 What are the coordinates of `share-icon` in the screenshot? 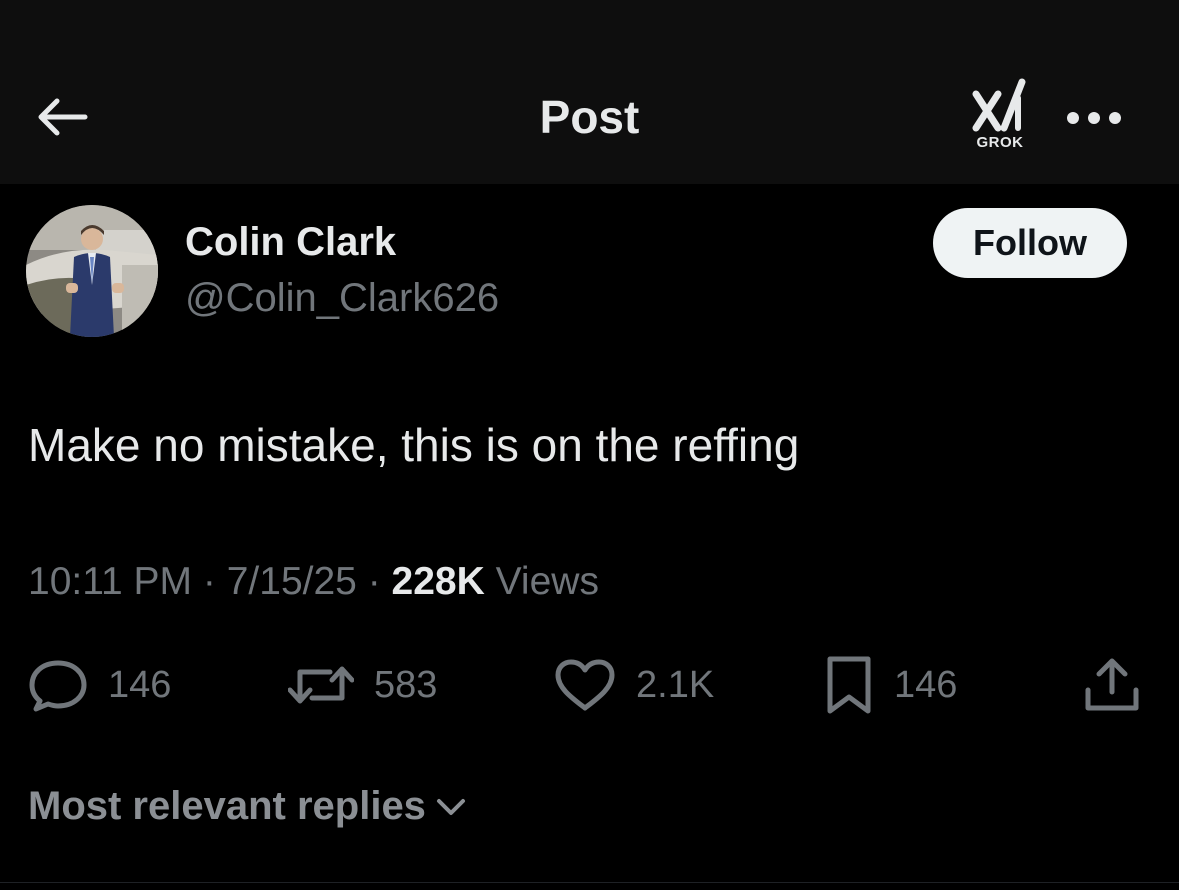 It's located at (1112, 684).